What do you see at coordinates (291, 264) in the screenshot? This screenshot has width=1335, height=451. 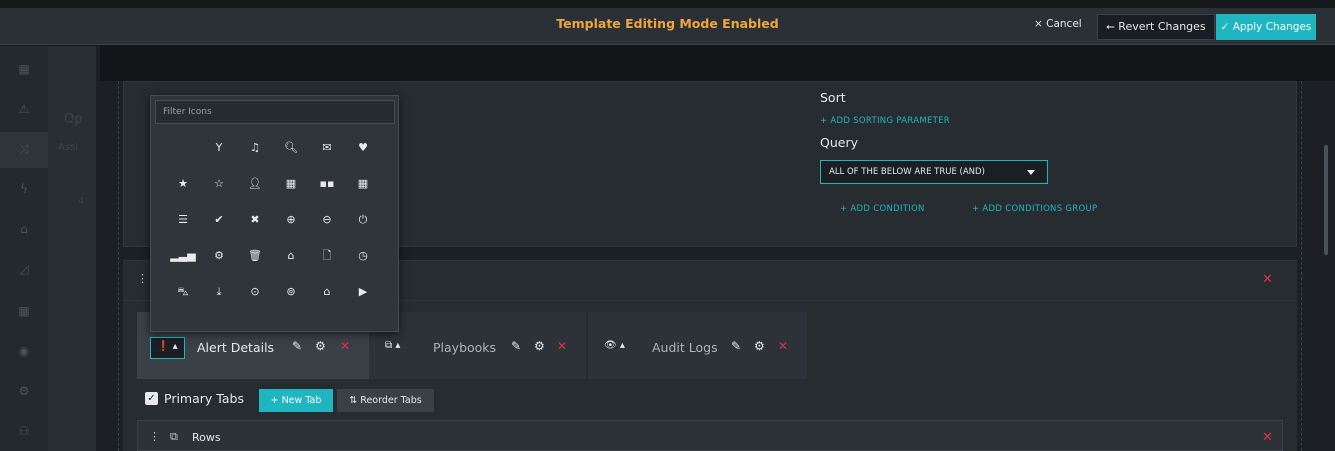 I see `home-icon: ⌂` at bounding box center [291, 264].